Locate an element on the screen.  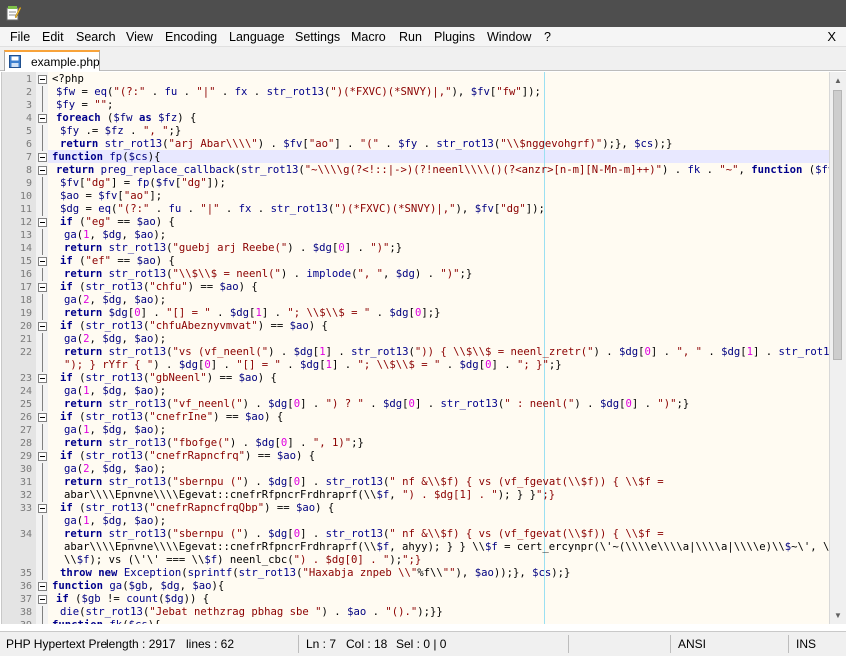
close-document-button: X is located at coordinates (831, 37).